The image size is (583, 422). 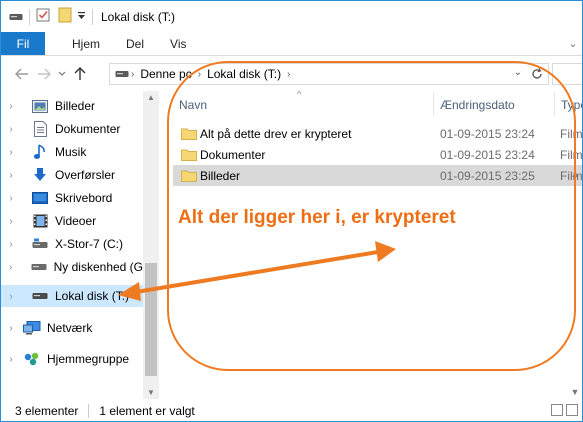 I want to click on sidebar-item-netvaerk: › Netværk, so click(x=72, y=328).